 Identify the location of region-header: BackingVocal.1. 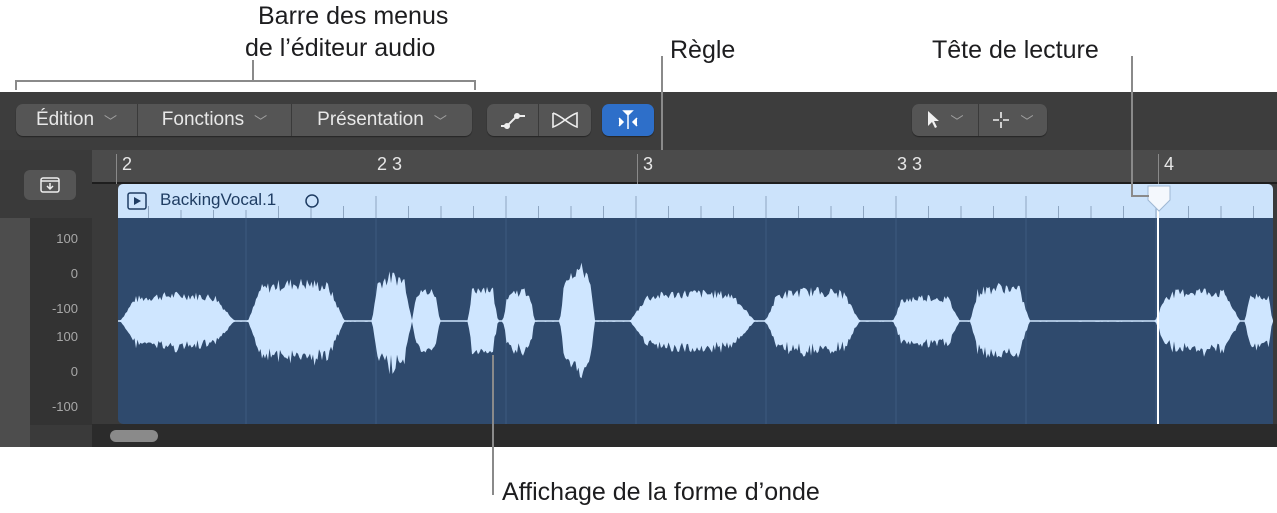
(695, 201).